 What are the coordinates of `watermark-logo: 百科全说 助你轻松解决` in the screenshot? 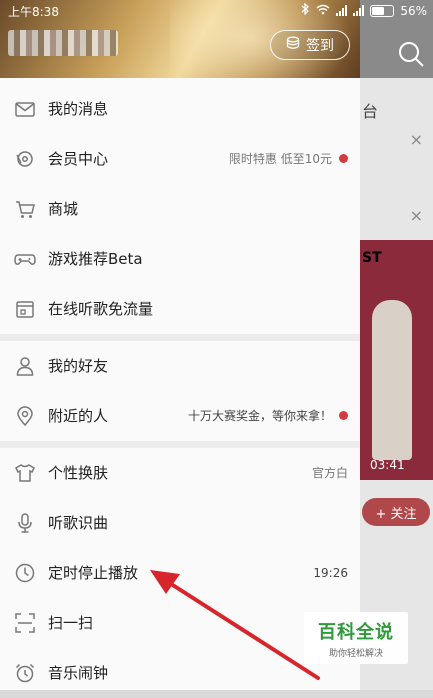 It's located at (356, 638).